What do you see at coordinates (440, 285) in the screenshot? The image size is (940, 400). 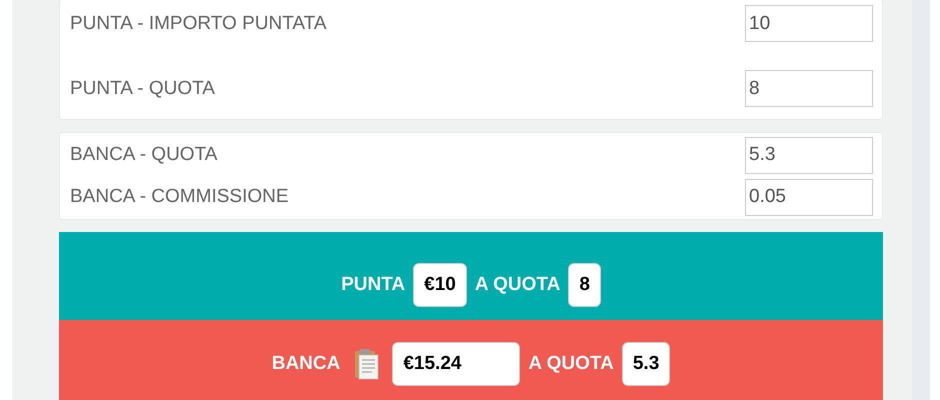 I see `amount-value: €10` at bounding box center [440, 285].